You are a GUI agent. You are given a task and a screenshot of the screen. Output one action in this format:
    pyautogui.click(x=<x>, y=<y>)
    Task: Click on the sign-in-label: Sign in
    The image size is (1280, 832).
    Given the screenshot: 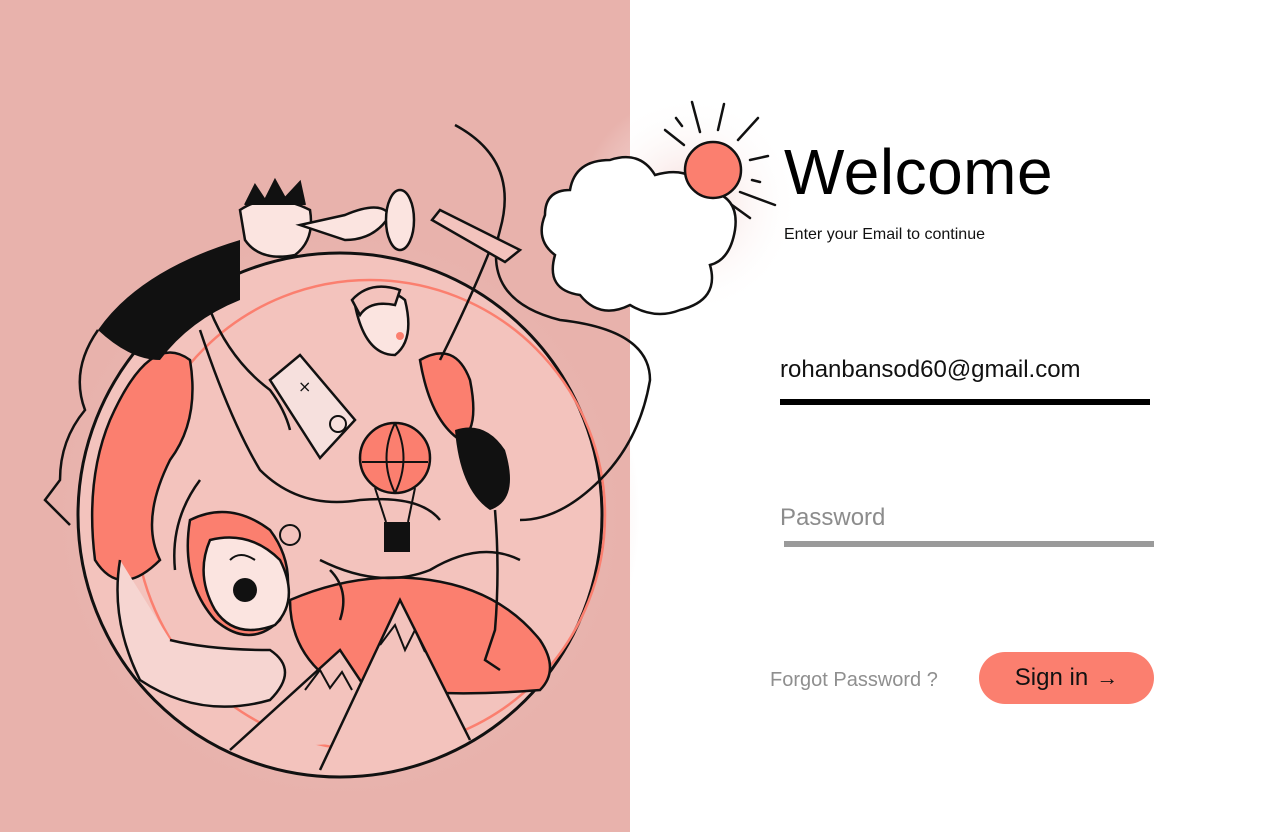 What is the action you would take?
    pyautogui.click(x=1051, y=677)
    